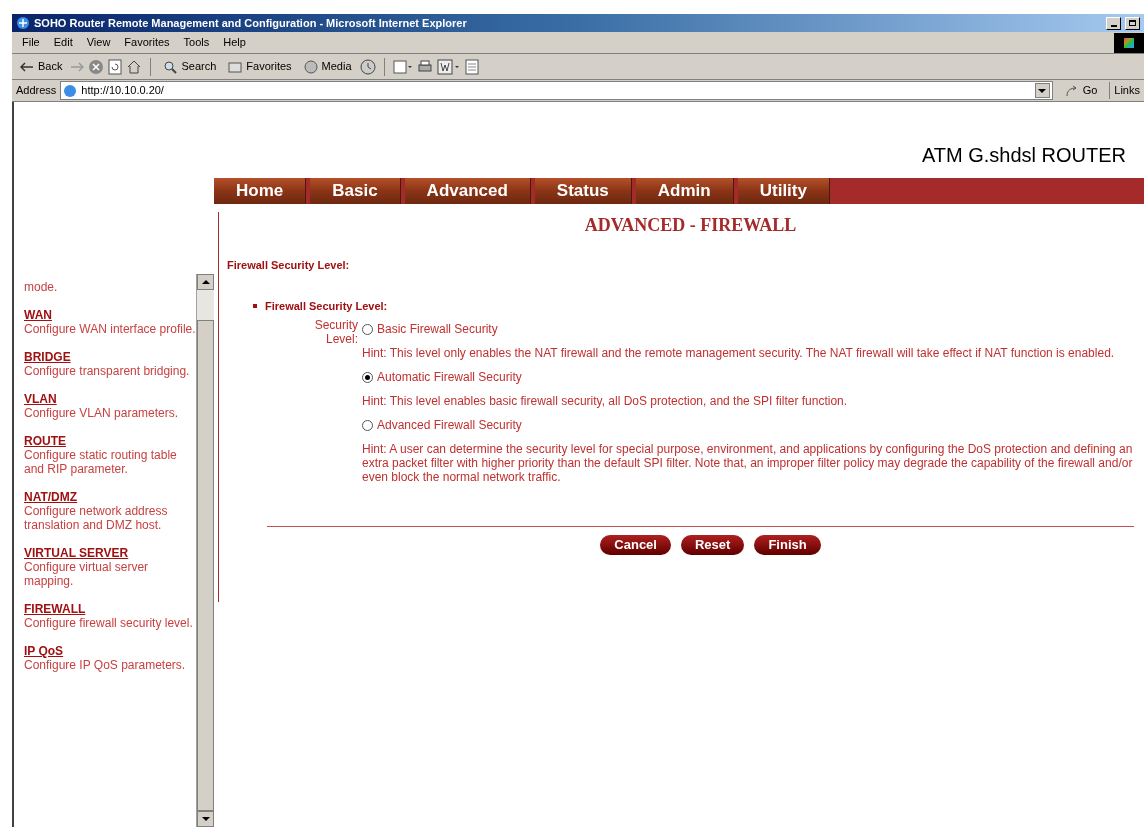 This screenshot has width=1144, height=827. I want to click on sidebar-link: BRIDGE, so click(110, 357).